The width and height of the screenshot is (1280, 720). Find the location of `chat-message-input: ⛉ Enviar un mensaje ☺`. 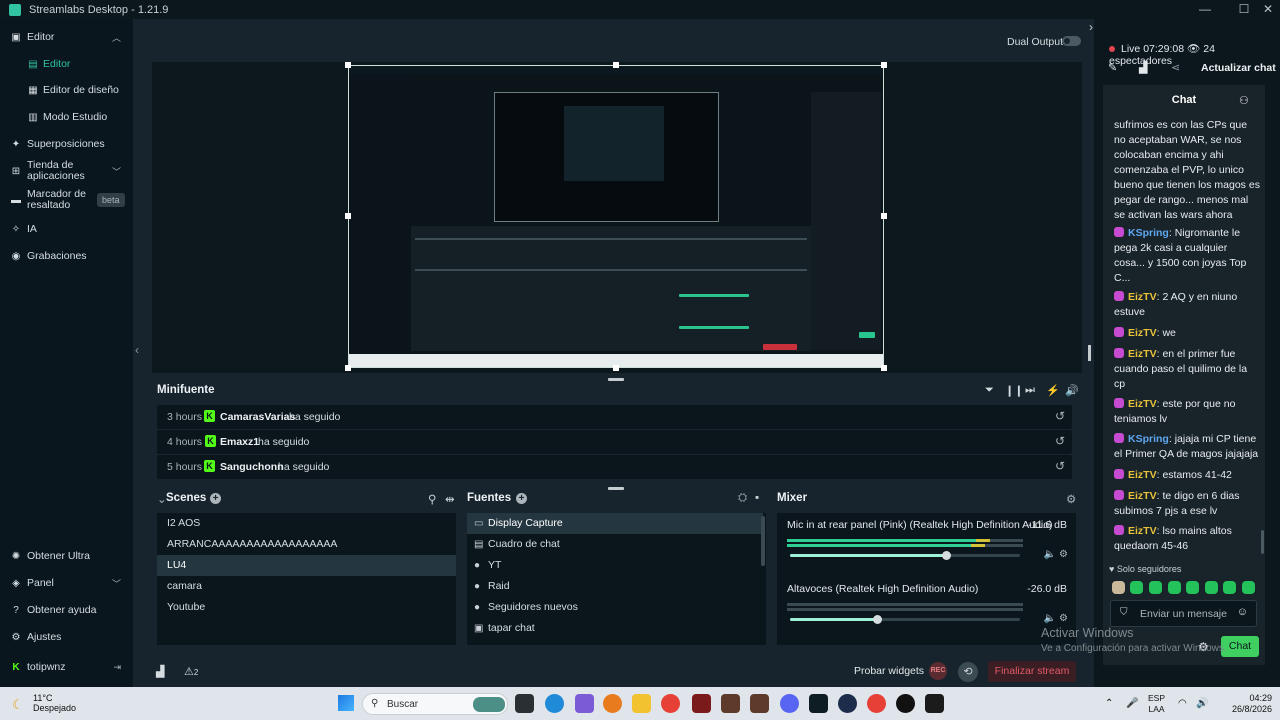

chat-message-input: ⛉ Enviar un mensaje ☺ is located at coordinates (1183, 613).